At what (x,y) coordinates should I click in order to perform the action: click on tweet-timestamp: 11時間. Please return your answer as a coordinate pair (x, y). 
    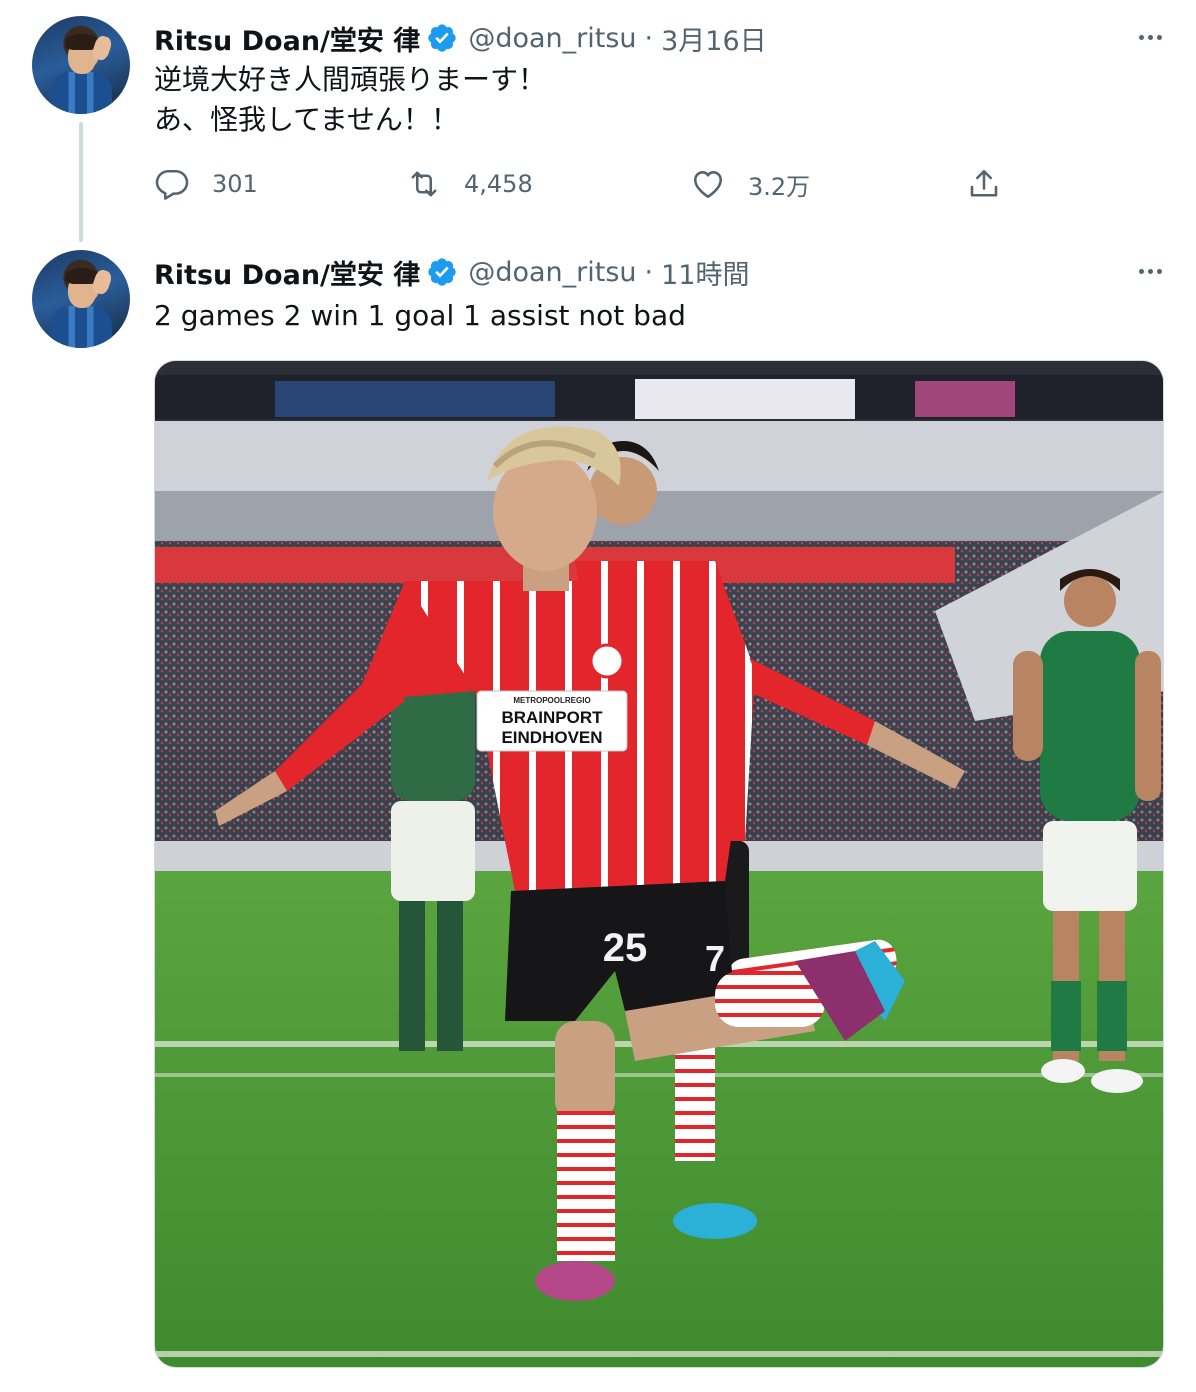
    Looking at the image, I should click on (705, 272).